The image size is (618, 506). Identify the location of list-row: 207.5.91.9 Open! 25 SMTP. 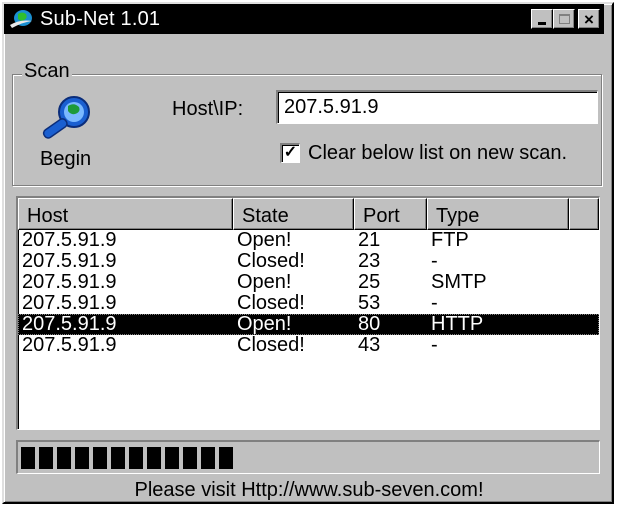
(308, 282).